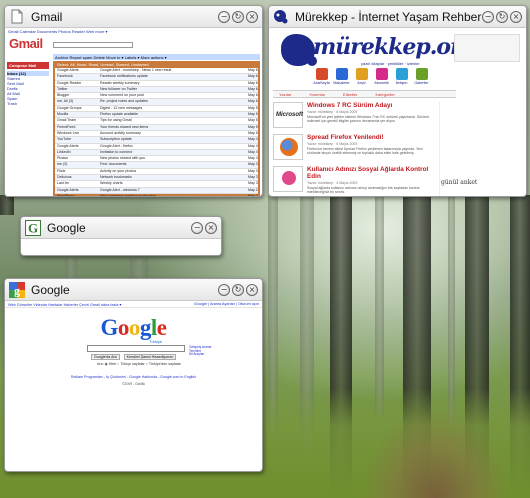 Image resolution: width=530 pixels, height=498 pixels. Describe the element at coordinates (350, 94) in the screenshot. I see `subnav-item: Etiketler` at that location.